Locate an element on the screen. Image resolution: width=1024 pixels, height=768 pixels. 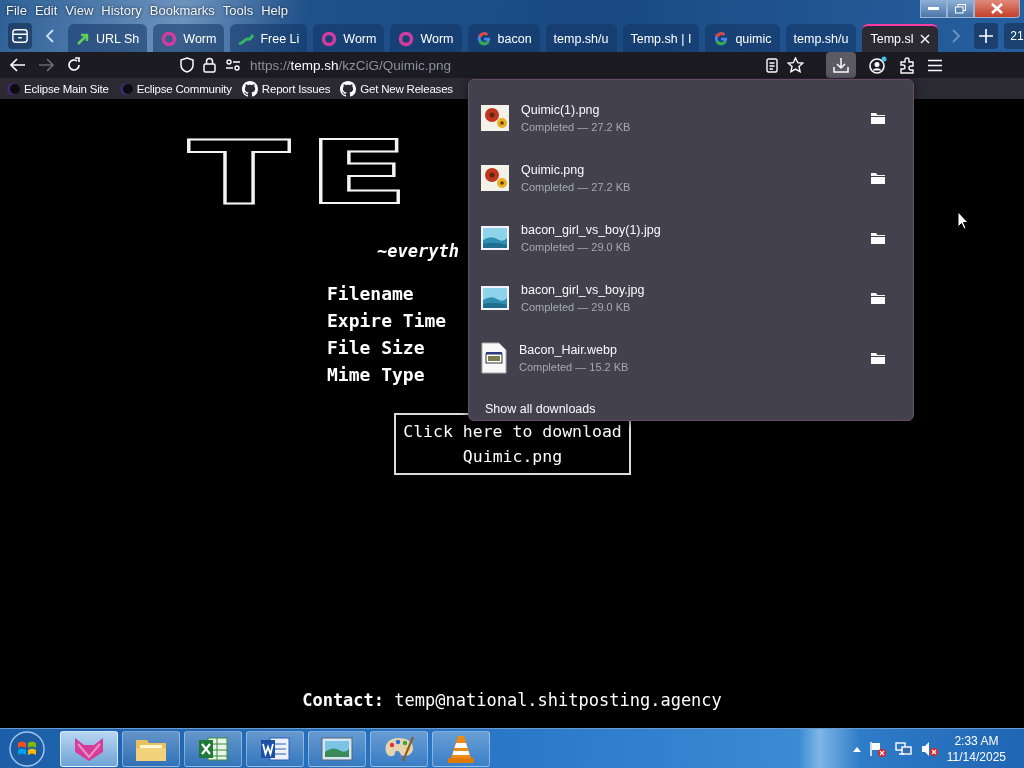
permissions-icon is located at coordinates (233, 65).